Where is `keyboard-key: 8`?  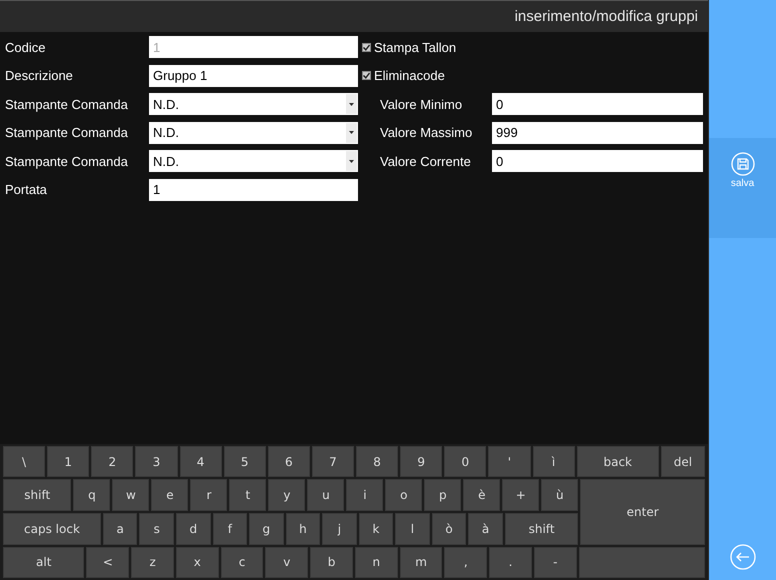 keyboard-key: 8 is located at coordinates (377, 462).